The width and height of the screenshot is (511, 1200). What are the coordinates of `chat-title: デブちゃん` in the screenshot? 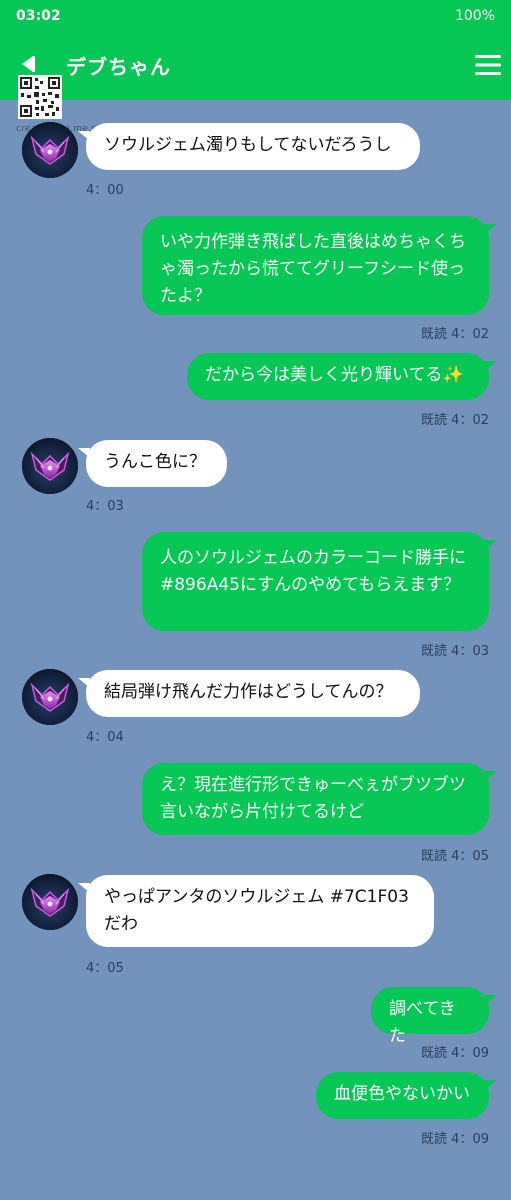 It's located at (118, 67).